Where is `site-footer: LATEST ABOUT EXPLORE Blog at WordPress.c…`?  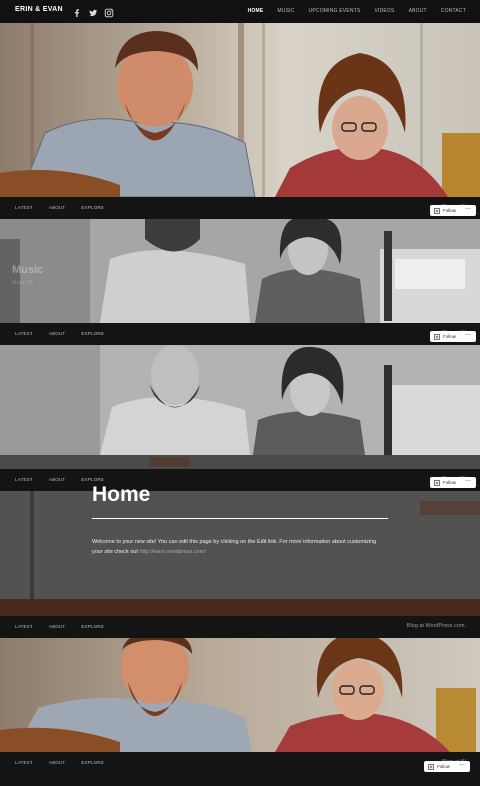
site-footer: LATEST ABOUT EXPLORE Blog at WordPress.c… is located at coordinates (240, 627).